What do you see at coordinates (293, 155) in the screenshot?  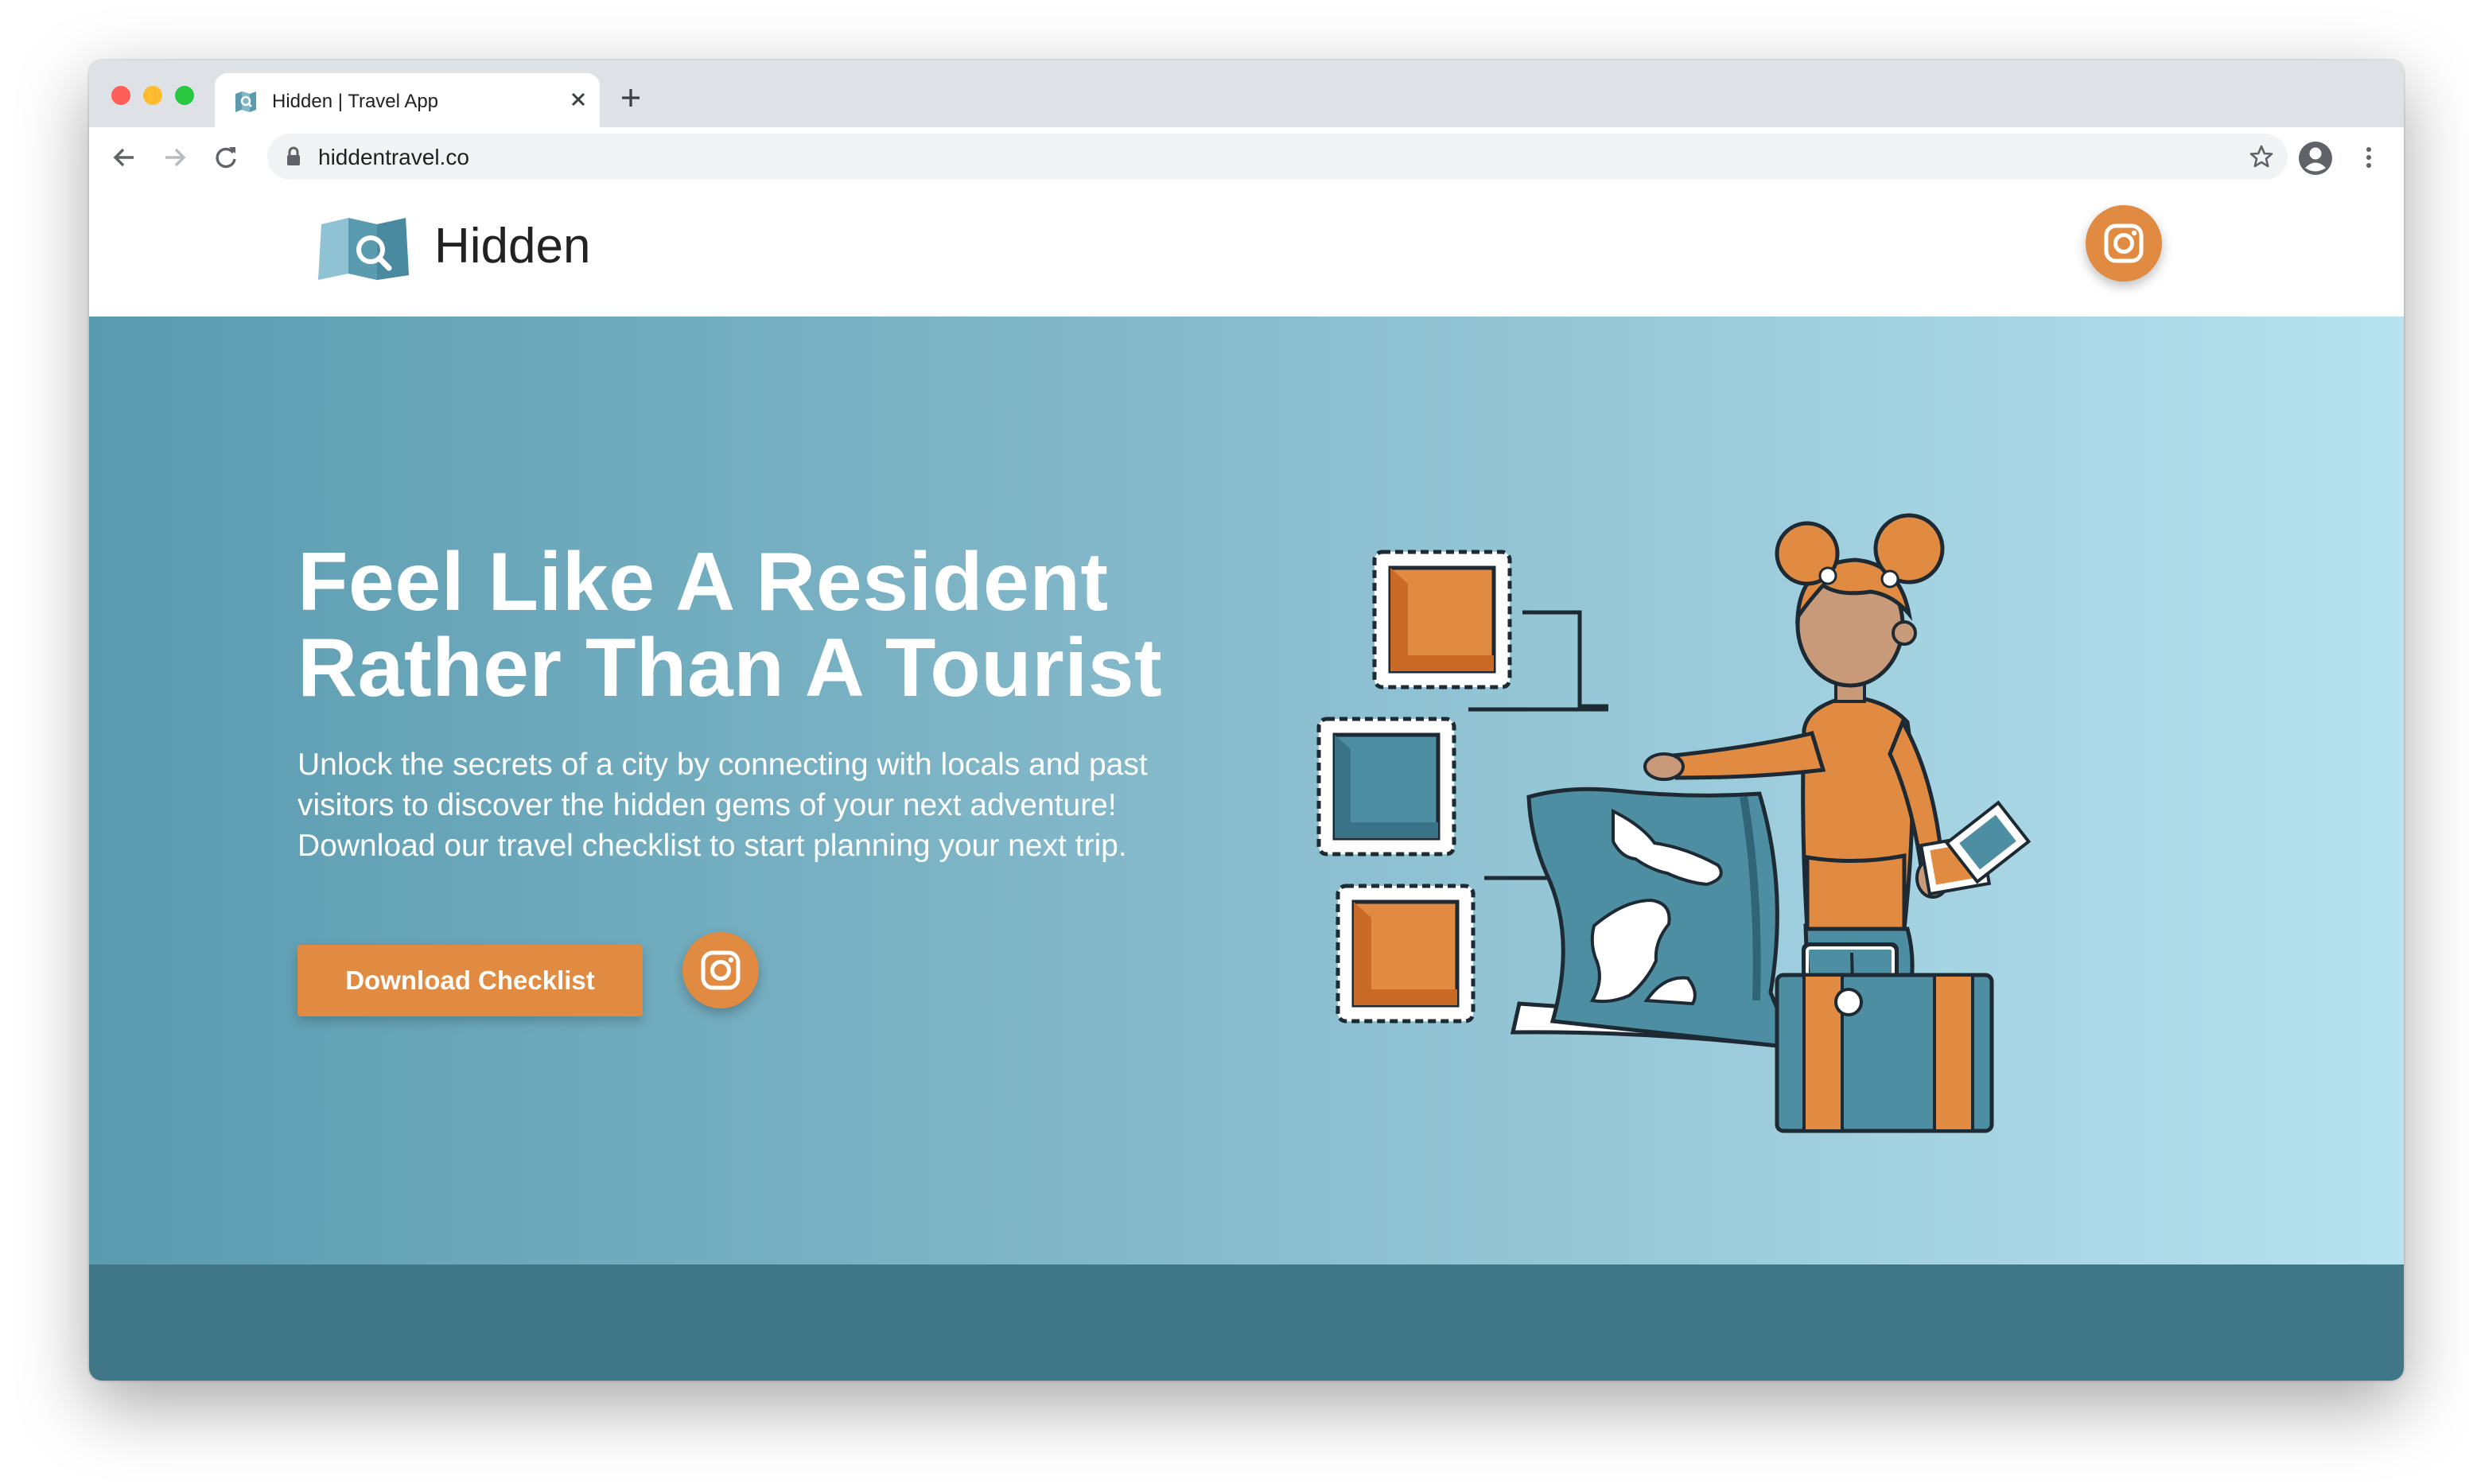 I see `lock-icon` at bounding box center [293, 155].